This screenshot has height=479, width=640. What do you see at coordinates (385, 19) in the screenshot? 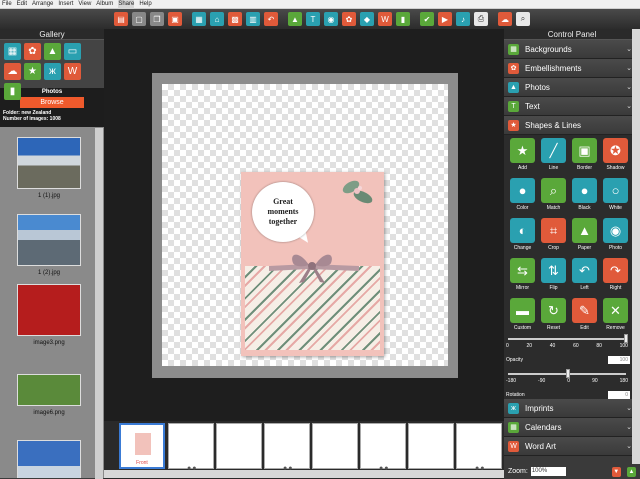
I see `toolbar-wordart-icon: W` at bounding box center [385, 19].